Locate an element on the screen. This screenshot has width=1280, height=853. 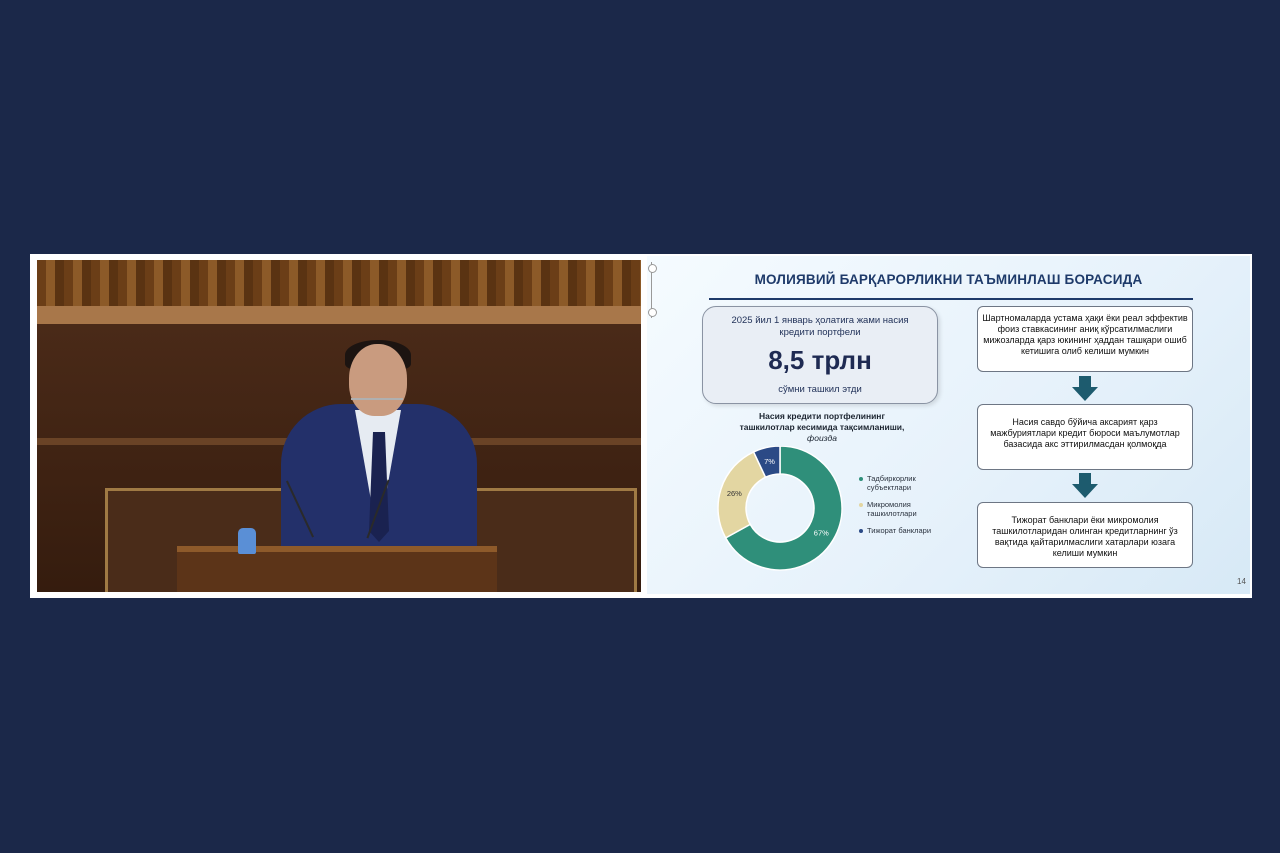
kpi-caption-line2: кредити портфели is located at coordinates (820, 332).